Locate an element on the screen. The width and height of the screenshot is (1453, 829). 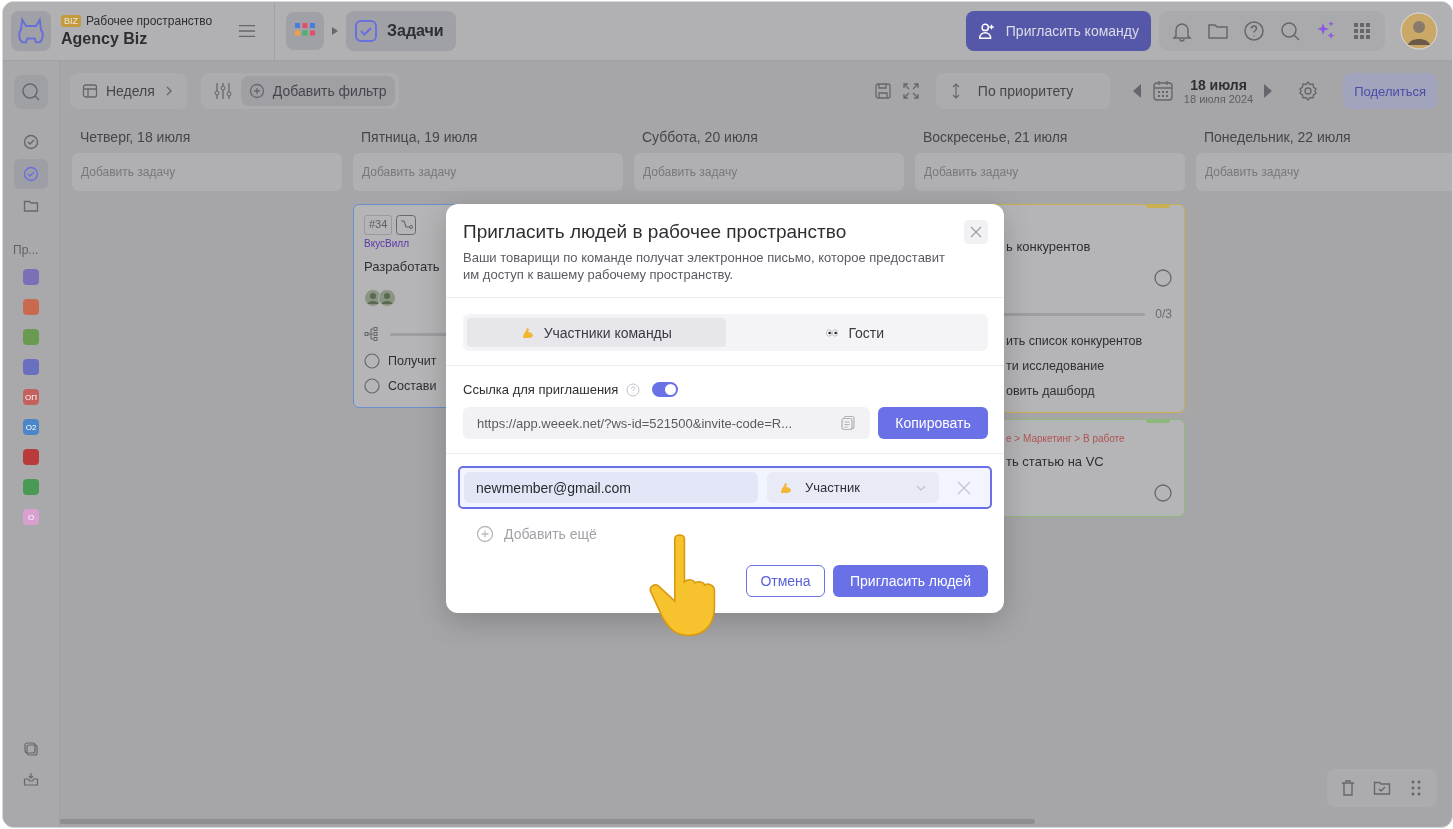
invite-people-button: Пригласить людей is located at coordinates (910, 581).